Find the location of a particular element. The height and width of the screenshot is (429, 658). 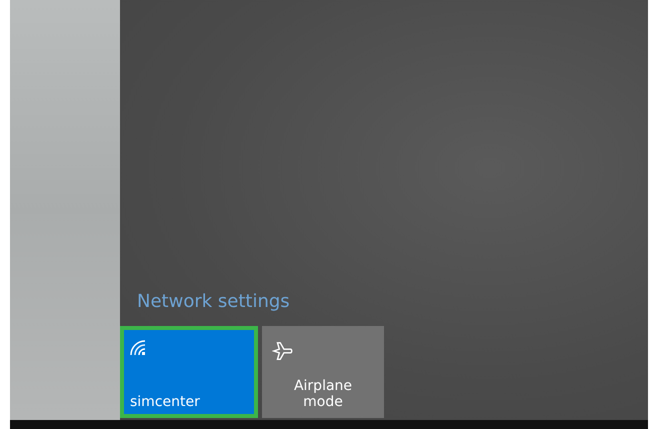

wifi-icon is located at coordinates (138, 348).